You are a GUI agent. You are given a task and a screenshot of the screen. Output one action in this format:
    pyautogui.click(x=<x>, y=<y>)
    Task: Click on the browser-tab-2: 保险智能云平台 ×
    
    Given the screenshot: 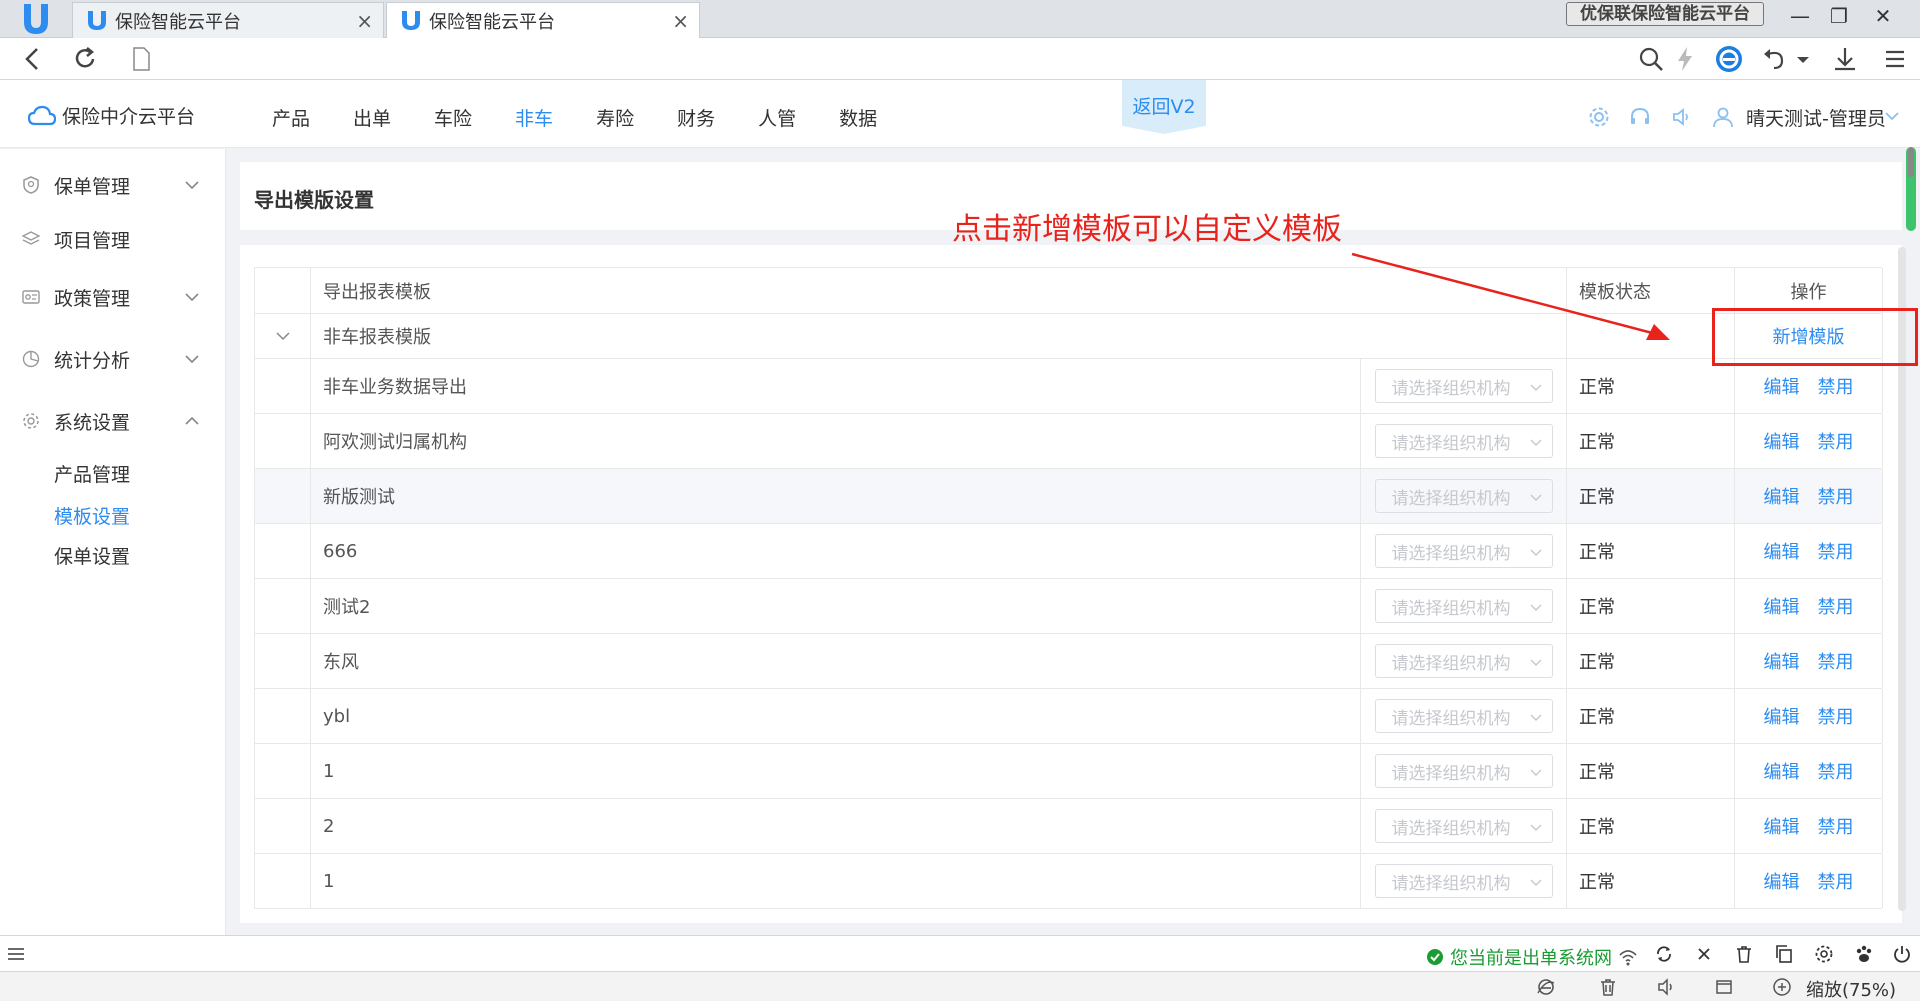 What is the action you would take?
    pyautogui.click(x=543, y=20)
    